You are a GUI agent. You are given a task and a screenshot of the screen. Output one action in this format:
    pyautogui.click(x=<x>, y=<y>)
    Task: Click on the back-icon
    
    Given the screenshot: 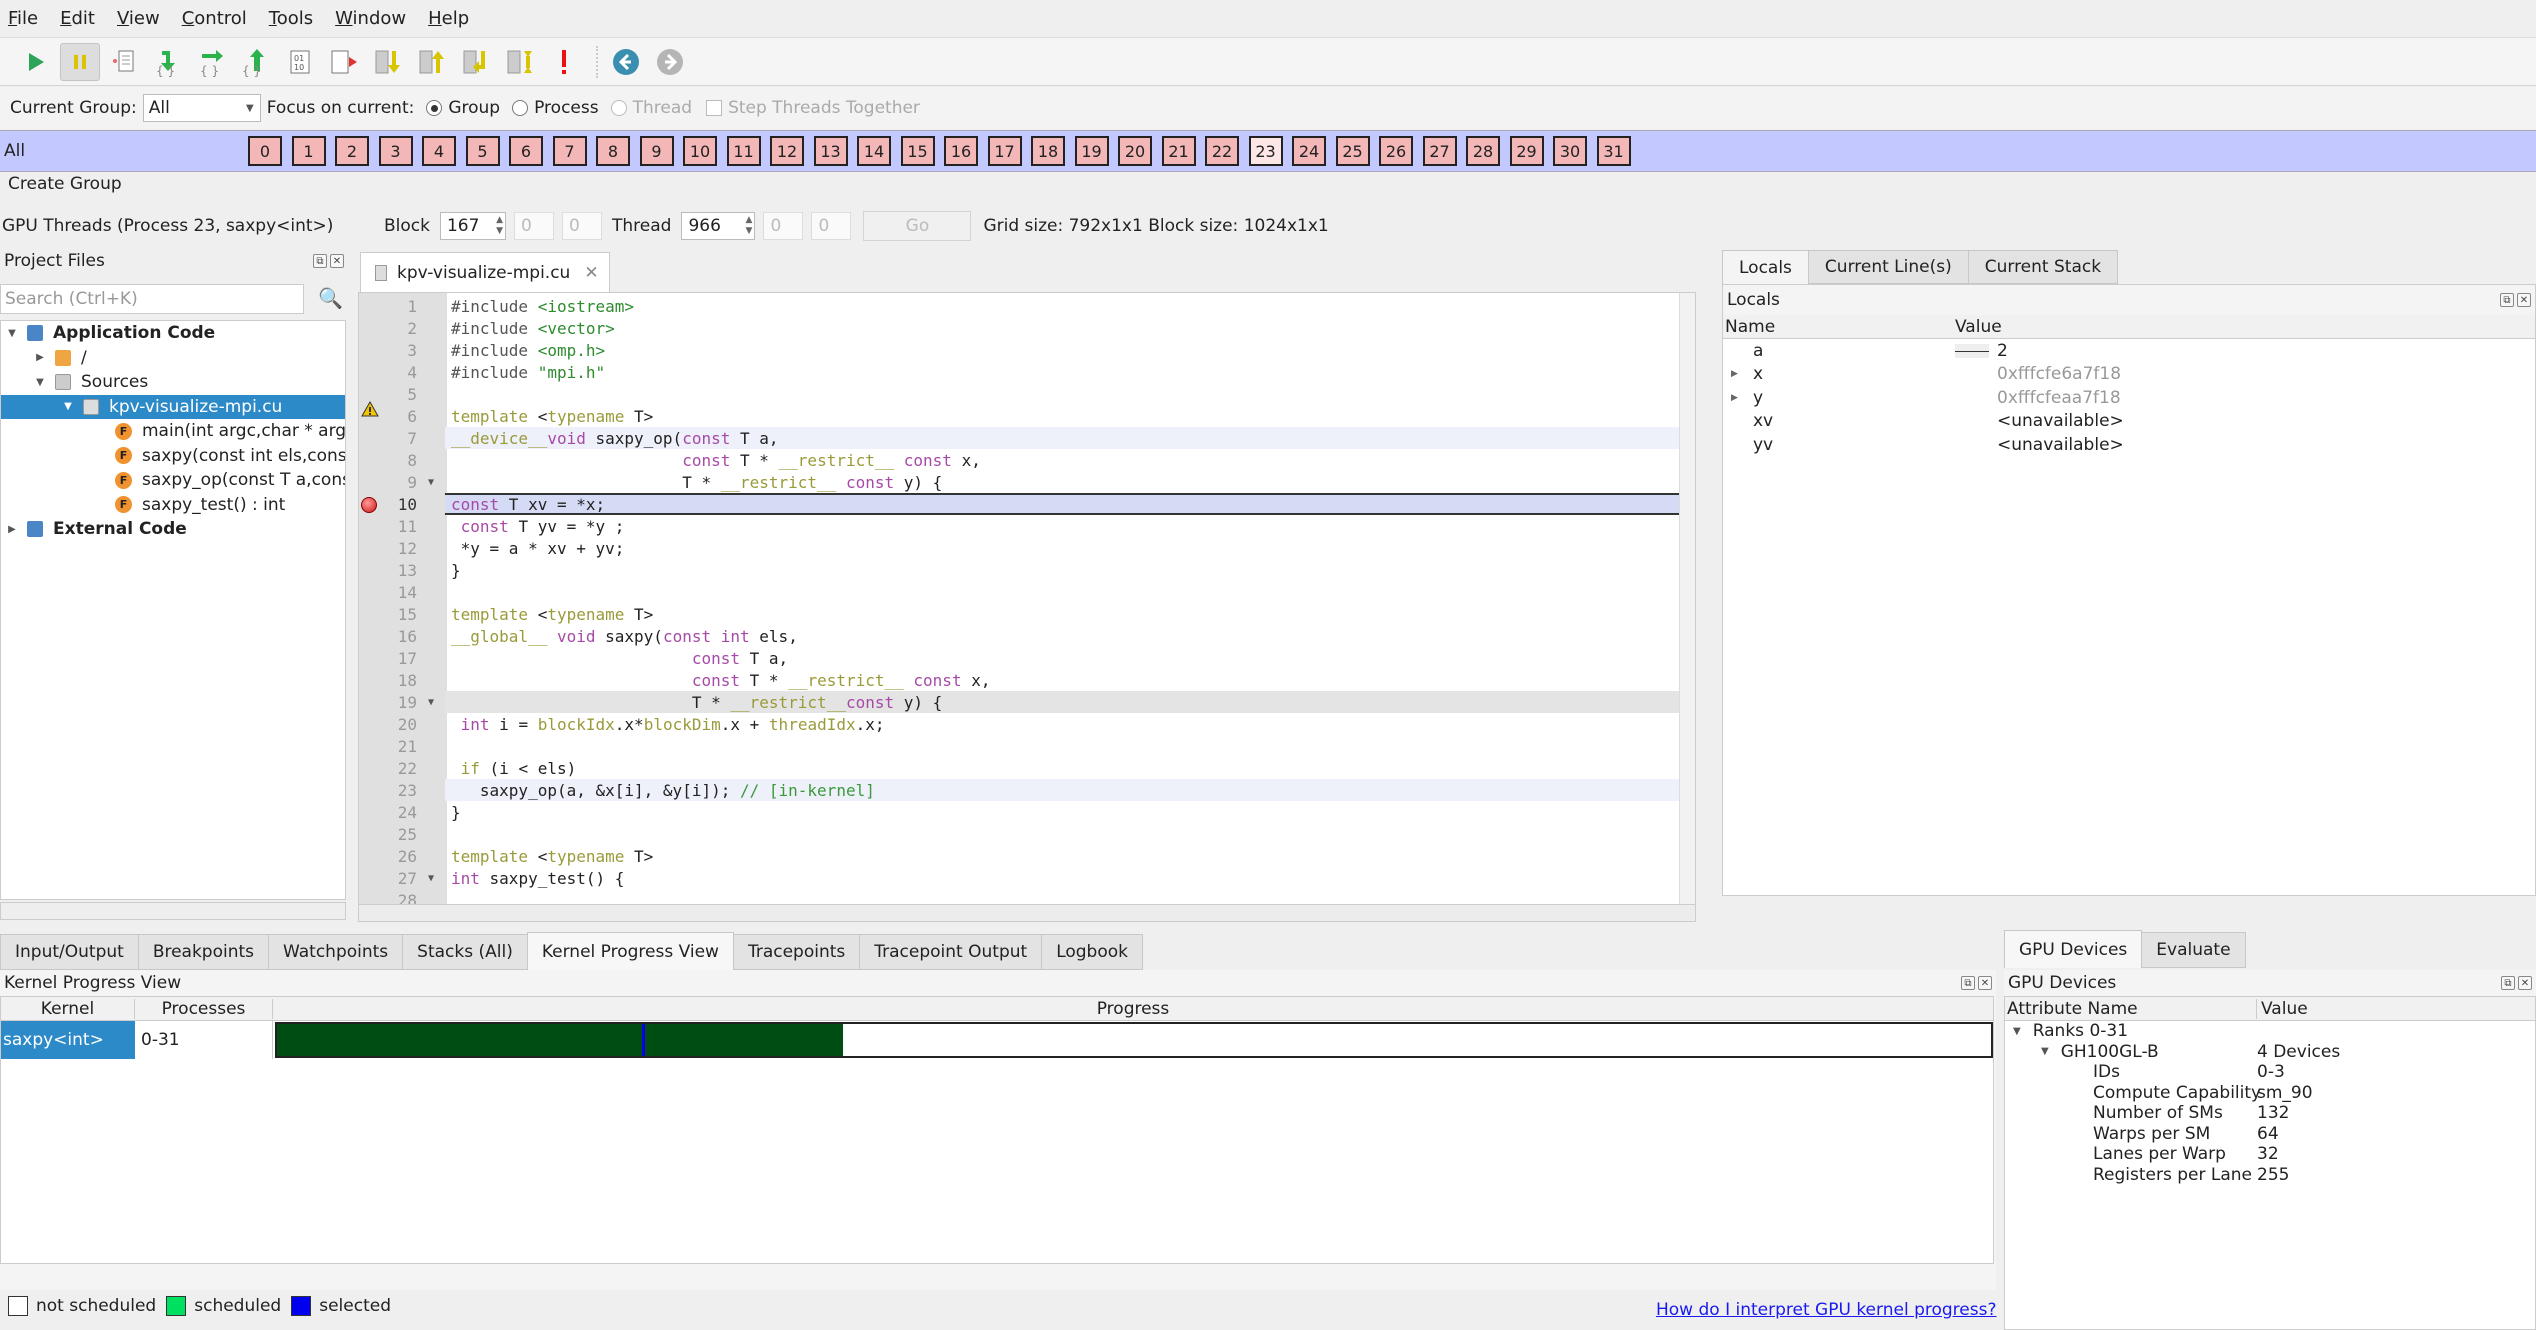 What is the action you would take?
    pyautogui.click(x=626, y=62)
    